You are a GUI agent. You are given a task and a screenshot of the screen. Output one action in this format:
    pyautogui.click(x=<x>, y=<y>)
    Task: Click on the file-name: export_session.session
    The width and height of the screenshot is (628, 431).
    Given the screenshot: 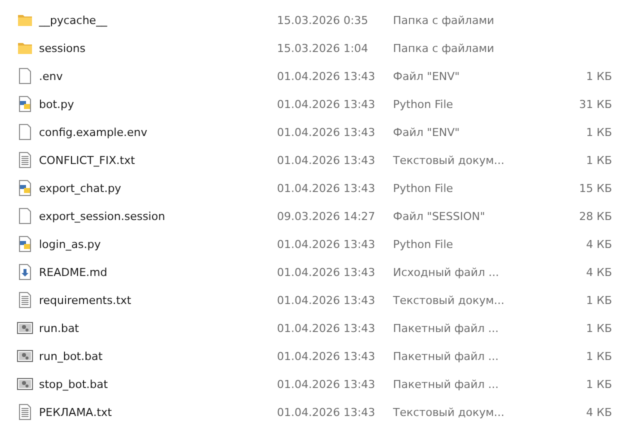 What is the action you would take?
    pyautogui.click(x=100, y=216)
    